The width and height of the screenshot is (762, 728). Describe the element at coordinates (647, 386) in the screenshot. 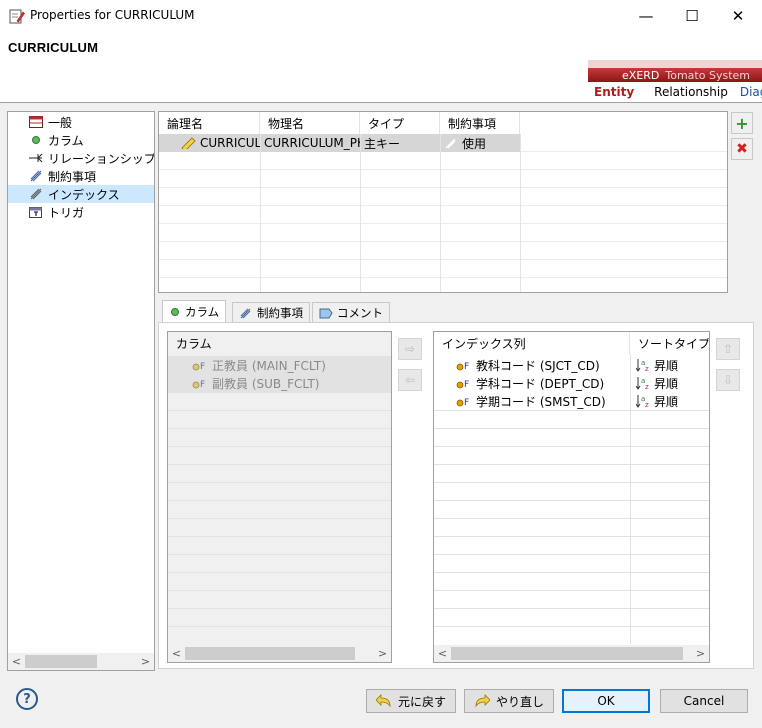

I see `svg-text: z` at that location.